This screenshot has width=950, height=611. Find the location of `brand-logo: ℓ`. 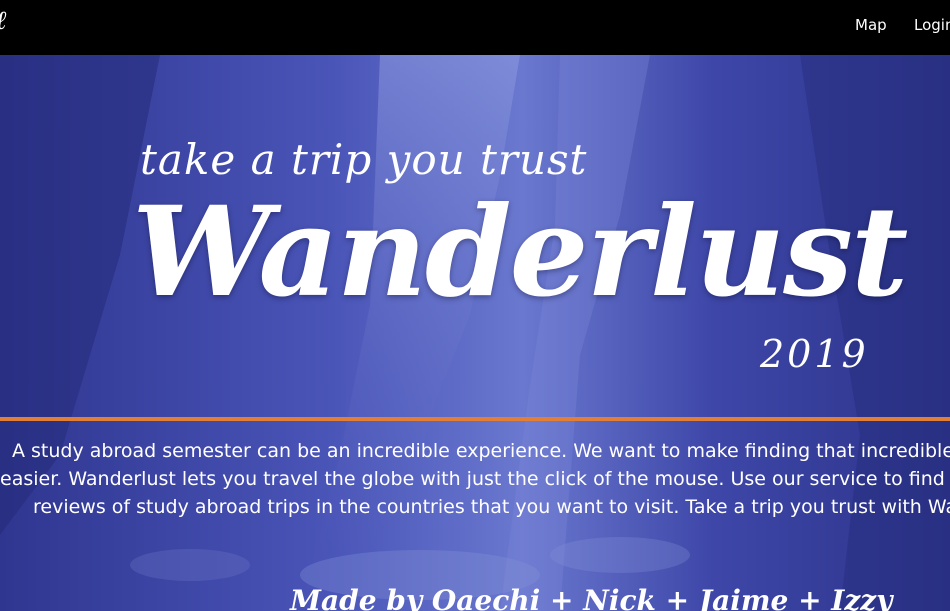

brand-logo: ℓ is located at coordinates (3, 21).